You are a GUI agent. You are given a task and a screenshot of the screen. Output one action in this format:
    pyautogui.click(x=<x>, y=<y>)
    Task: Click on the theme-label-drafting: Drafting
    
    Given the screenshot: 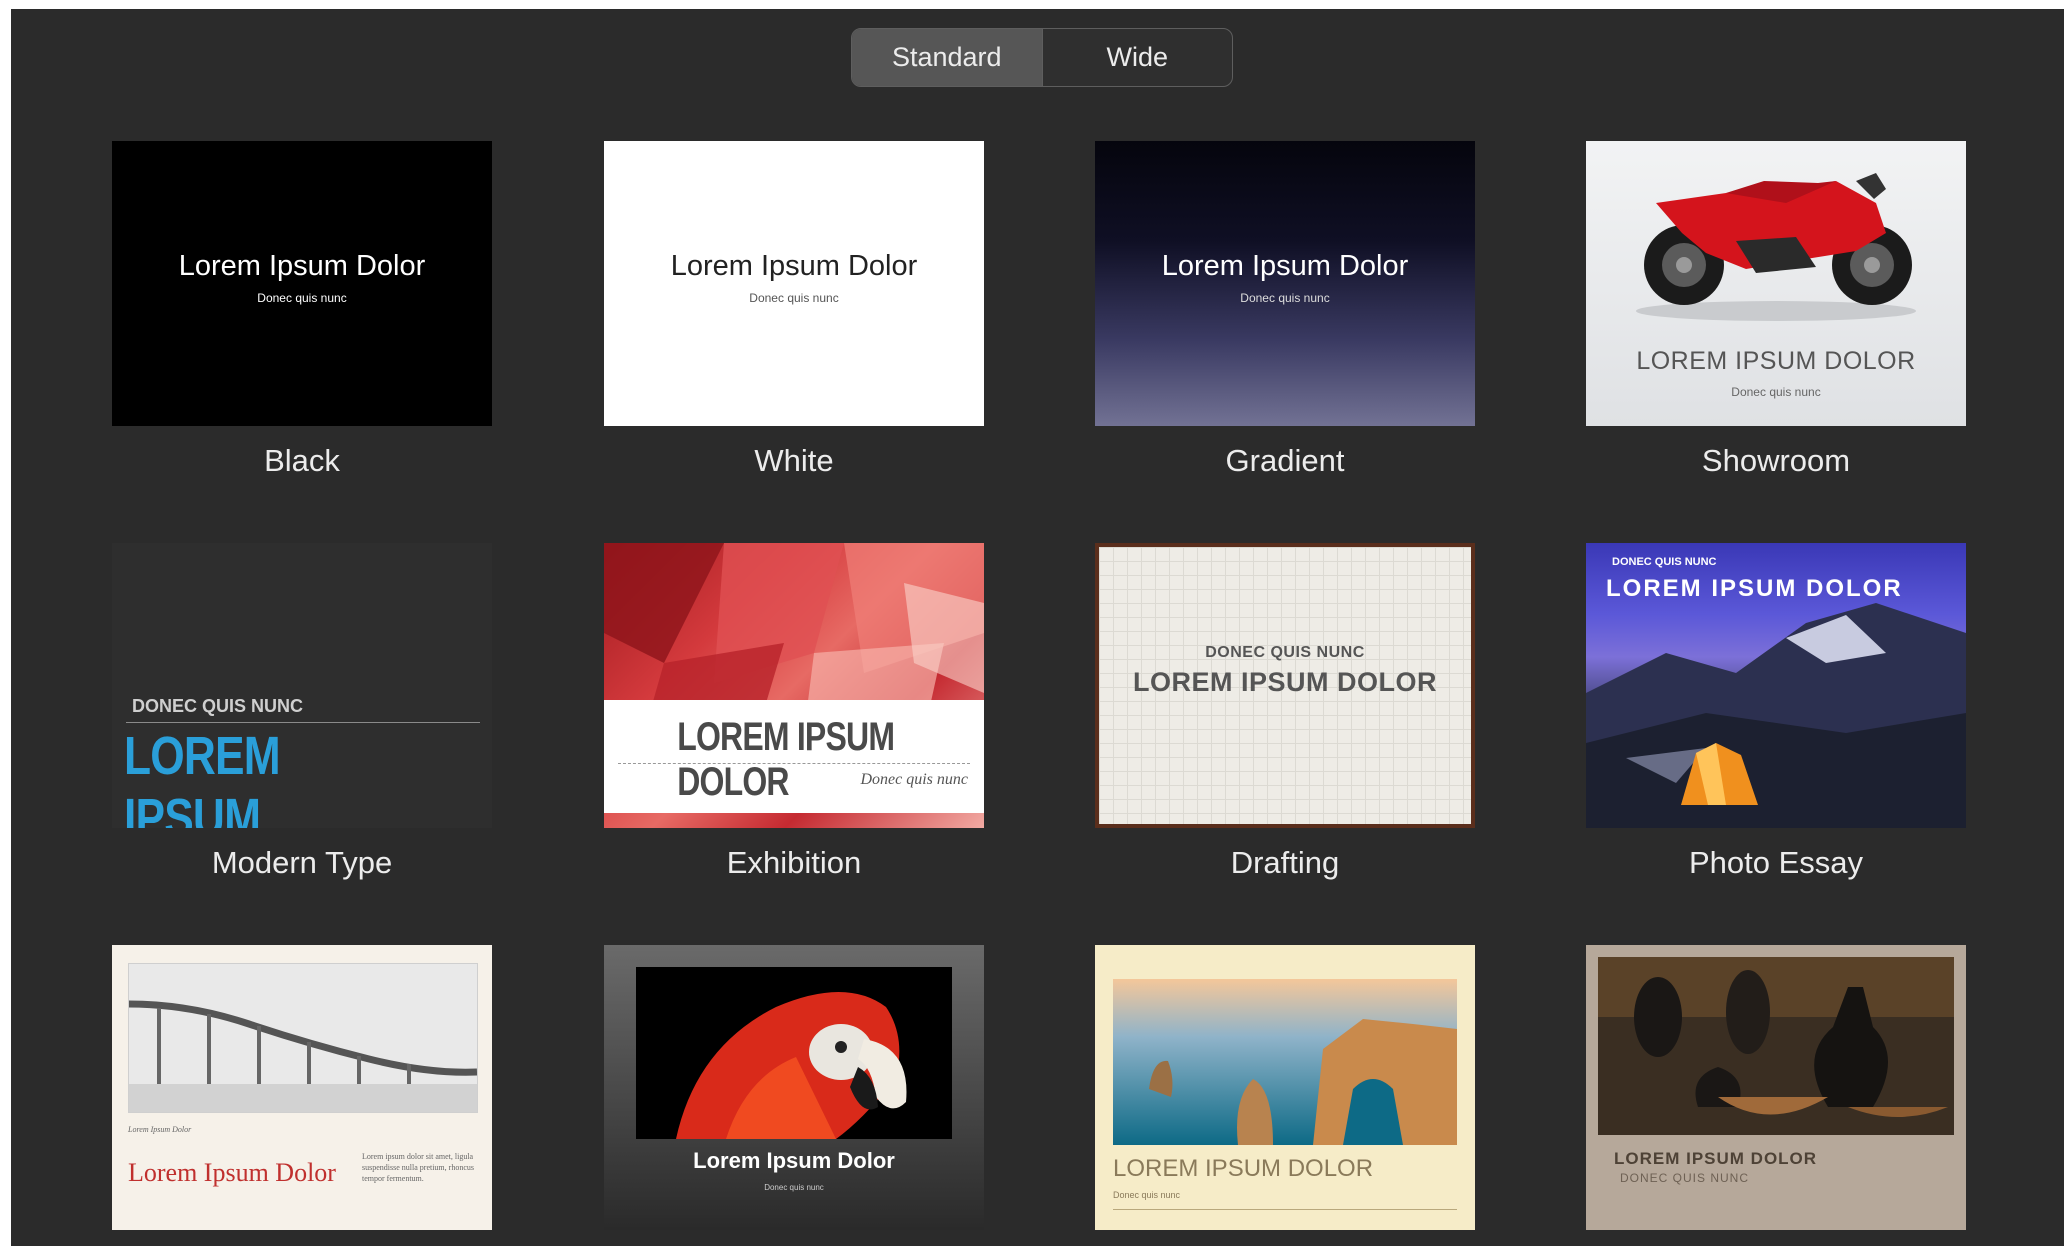 What is the action you would take?
    pyautogui.click(x=1285, y=862)
    